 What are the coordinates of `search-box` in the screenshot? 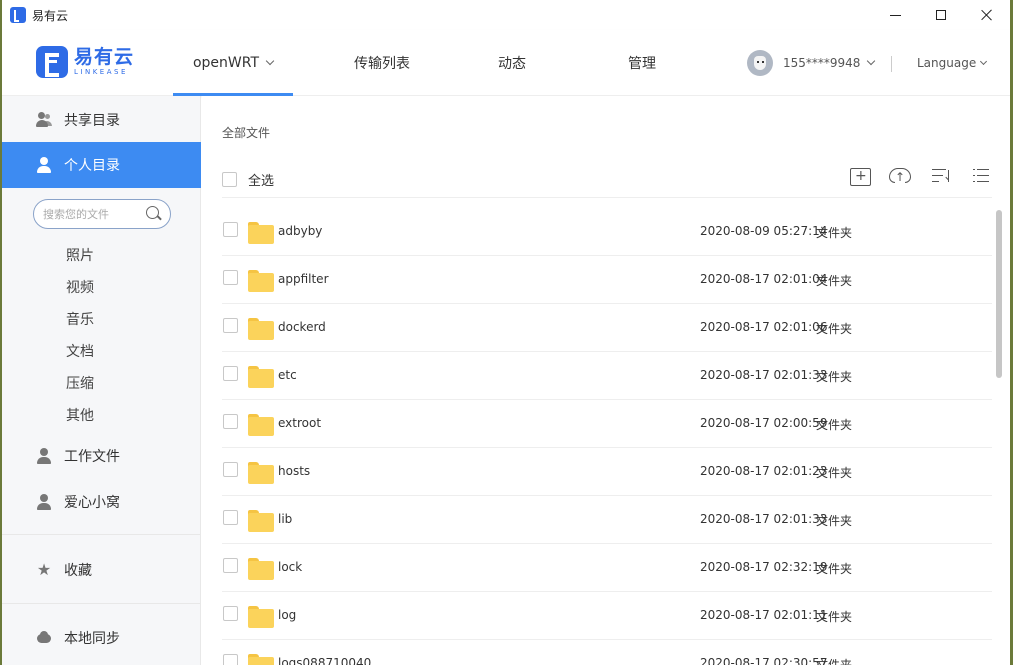 It's located at (102, 214).